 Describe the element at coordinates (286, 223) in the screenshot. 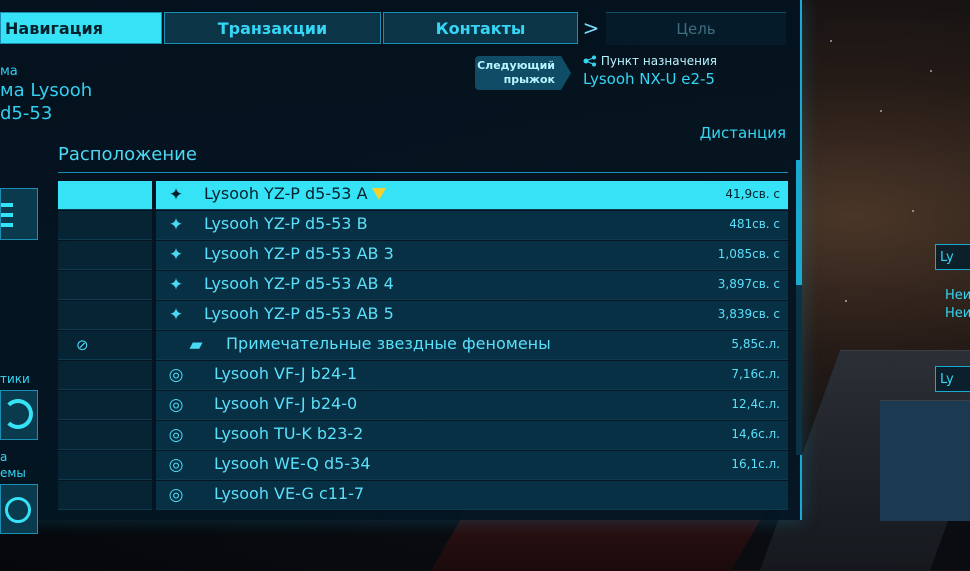

I see `row-name: Lysooh YZ-P d5-53 B` at that location.